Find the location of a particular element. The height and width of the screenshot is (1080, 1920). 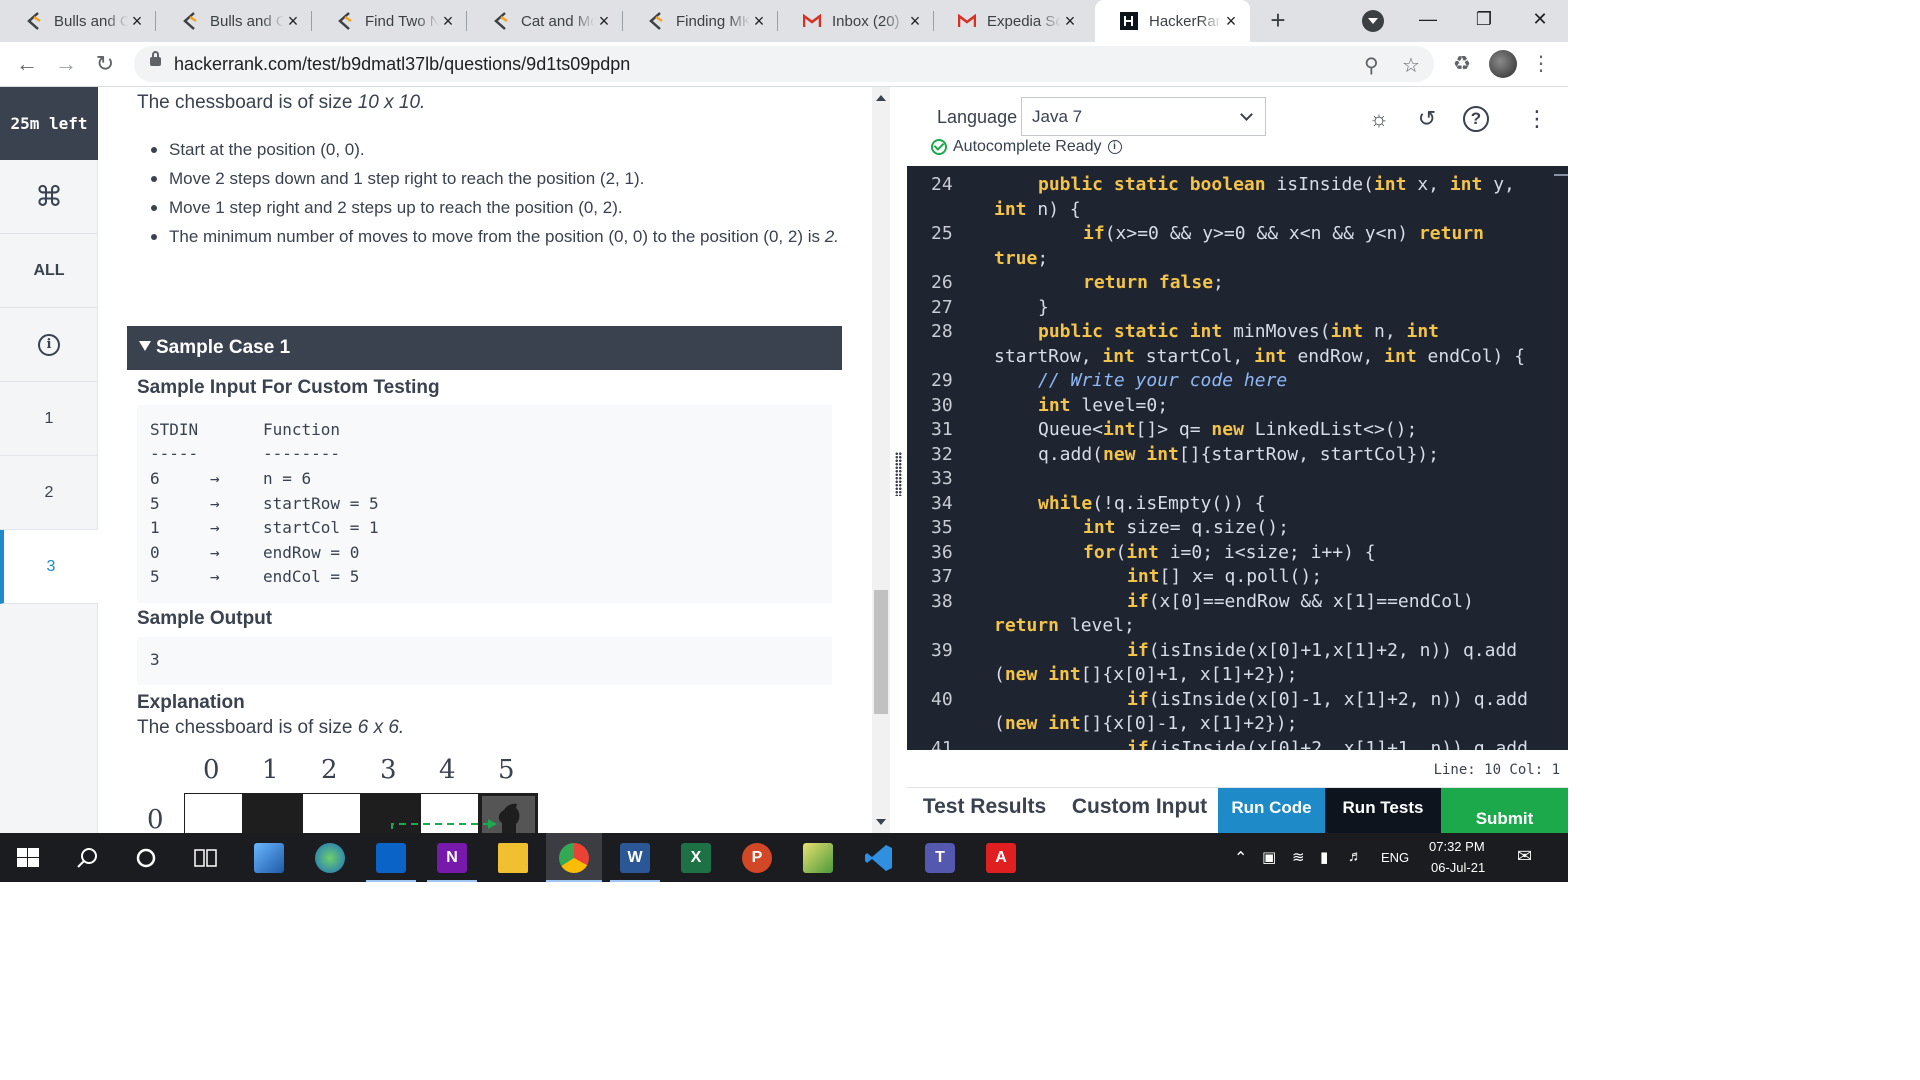

clock-time: 07:32 PM is located at coordinates (1457, 846).